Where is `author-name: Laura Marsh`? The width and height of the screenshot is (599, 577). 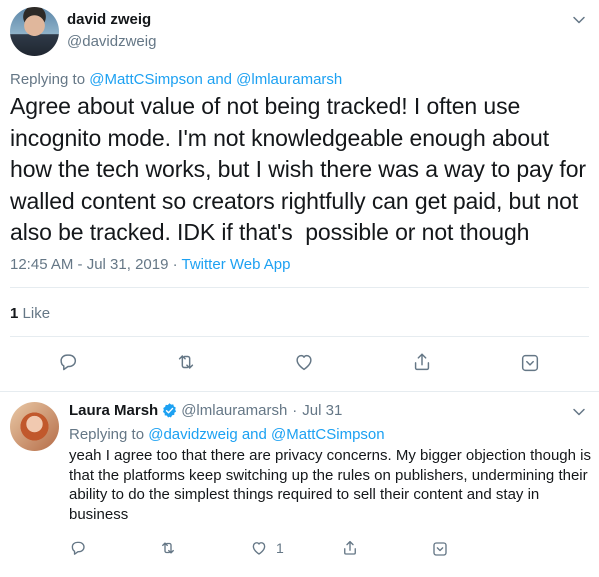 author-name: Laura Marsh is located at coordinates (113, 410).